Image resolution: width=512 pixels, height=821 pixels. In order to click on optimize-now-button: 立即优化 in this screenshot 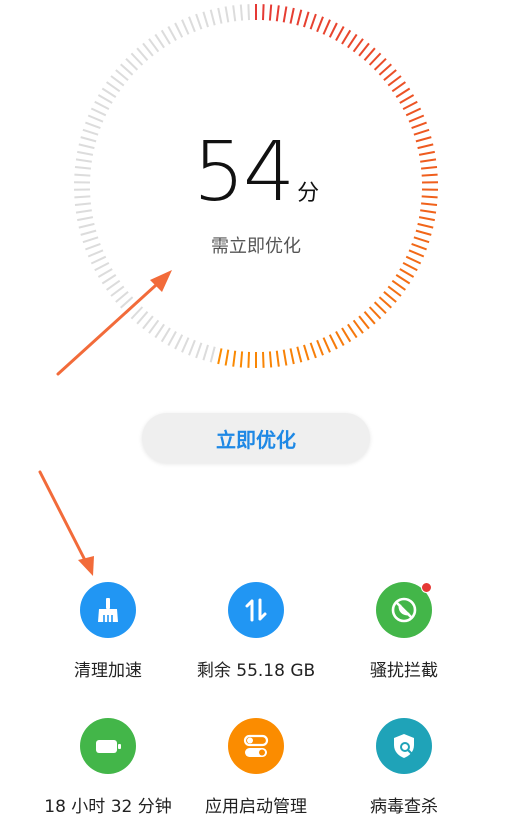, I will do `click(256, 438)`.